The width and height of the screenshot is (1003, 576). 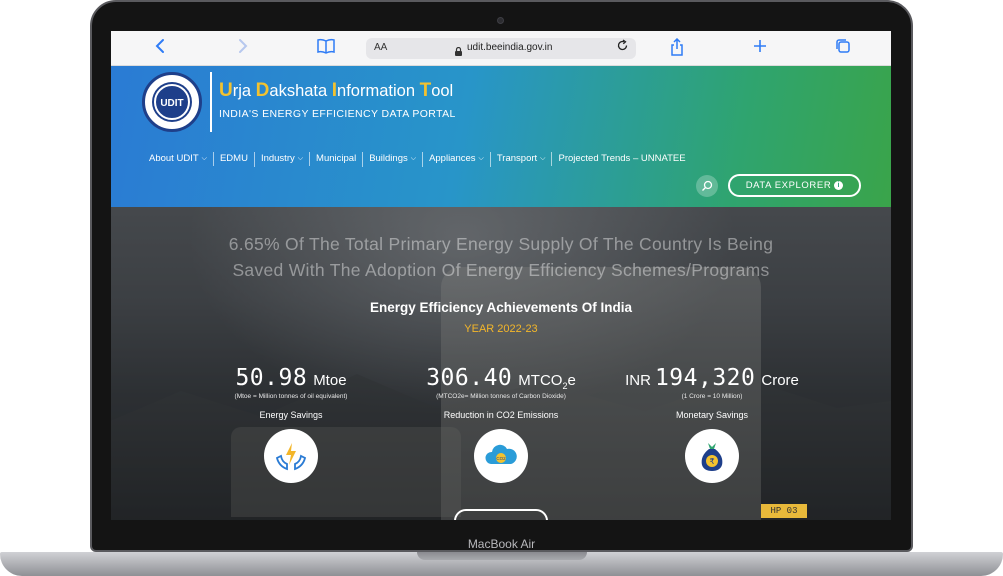 What do you see at coordinates (784, 511) in the screenshot?
I see `truck-plate: HP 03` at bounding box center [784, 511].